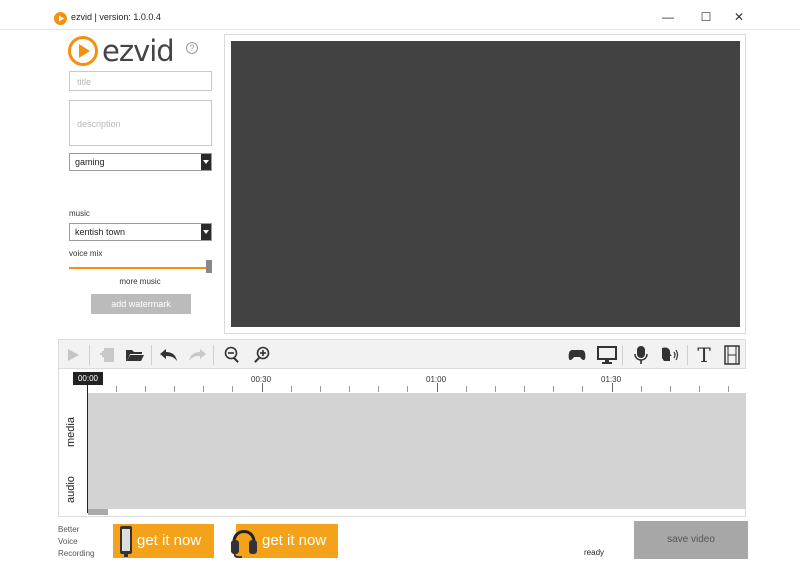 This screenshot has width=800, height=572. I want to click on gamepad-icon, so click(577, 355).